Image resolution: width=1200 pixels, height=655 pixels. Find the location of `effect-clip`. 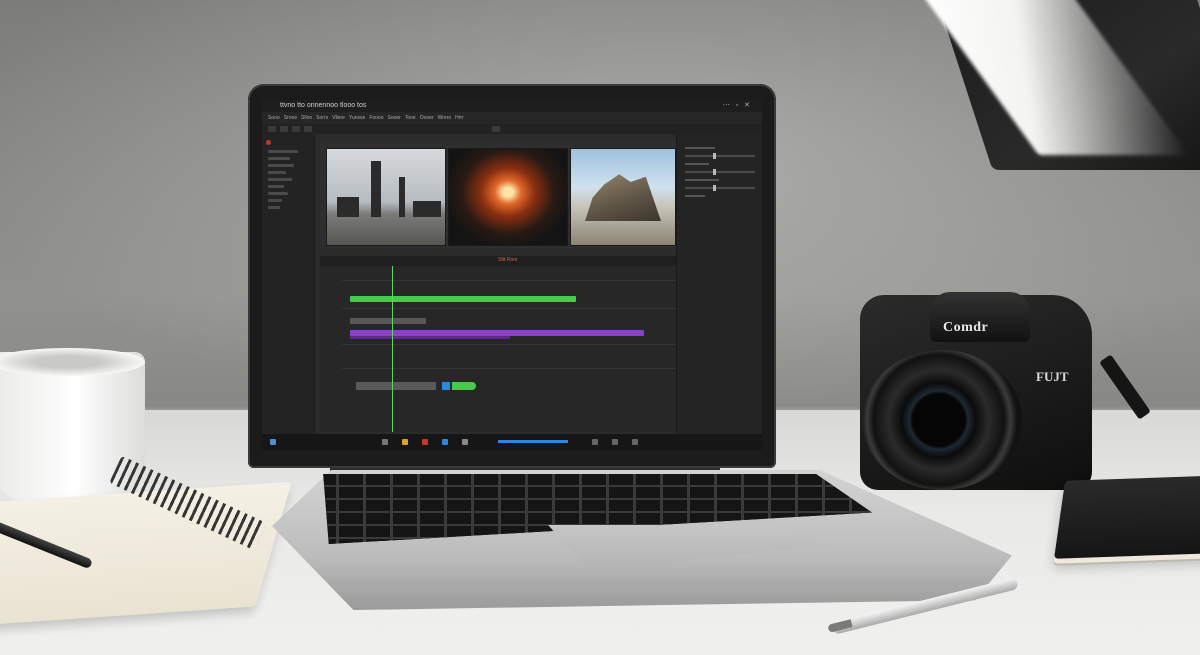

effect-clip is located at coordinates (464, 386).